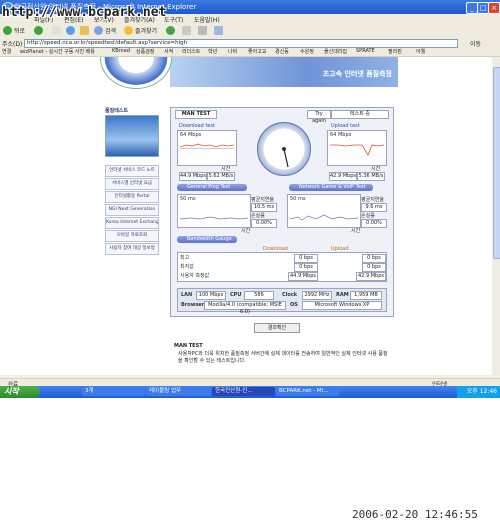 The height and width of the screenshot is (528, 500). What do you see at coordinates (57, 51) in the screenshot?
I see `link-item: wizPlanet - 실시간 구동 사진 배틀` at bounding box center [57, 51].